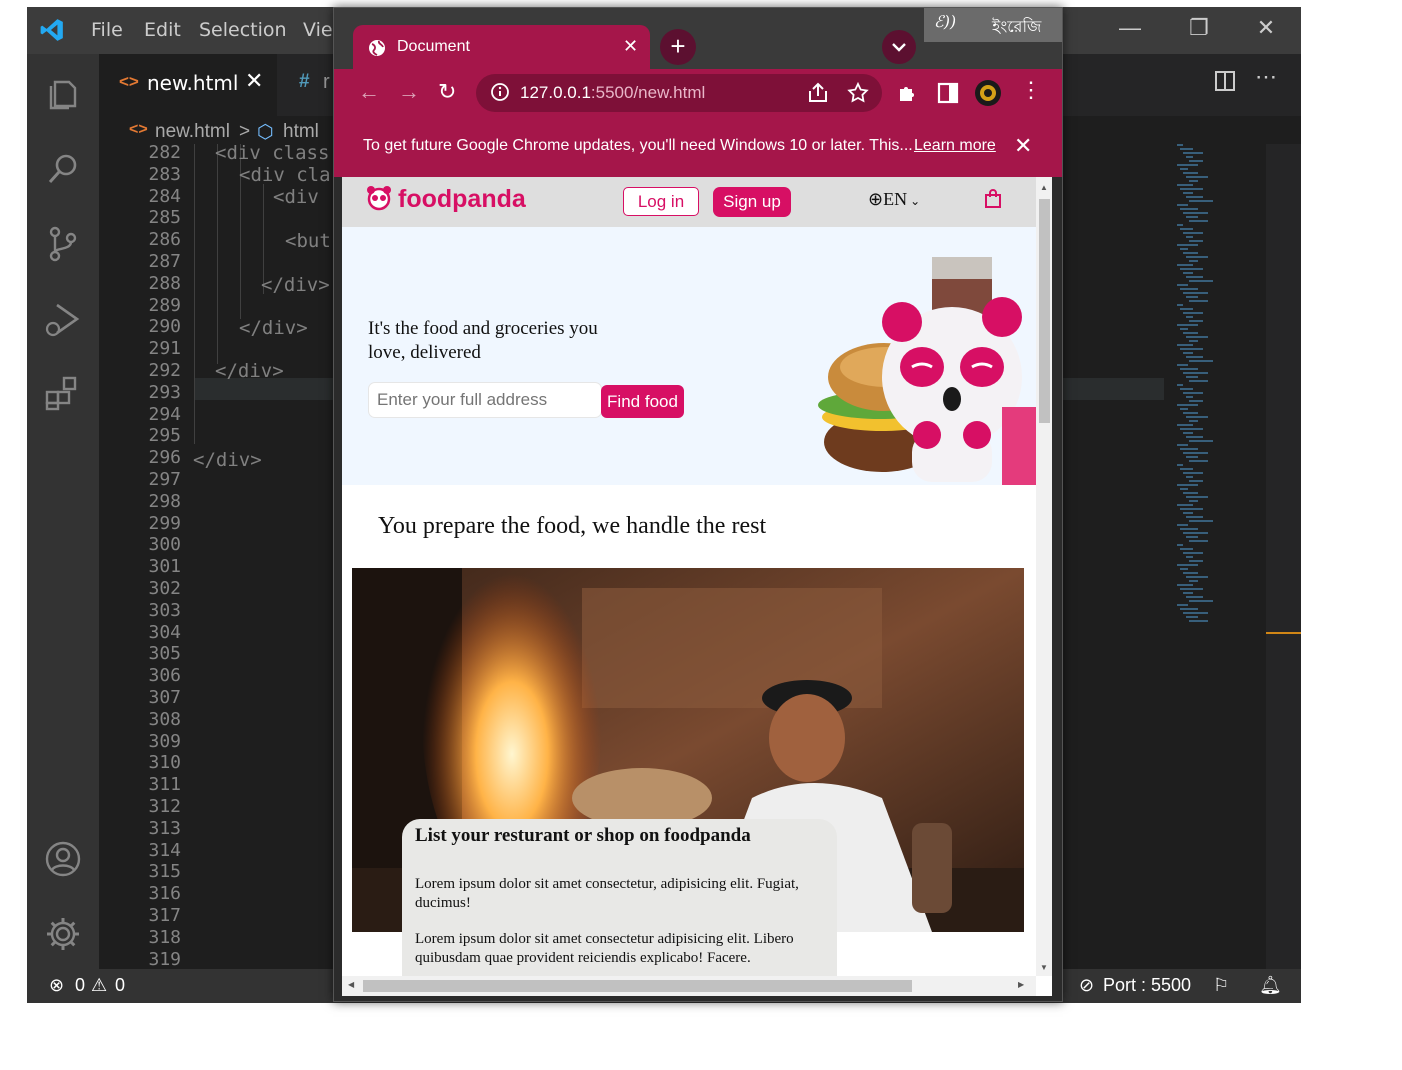 Image resolution: width=1402 pixels, height=1070 pixels. Describe the element at coordinates (369, 92) in the screenshot. I see `back-arrow-icon: ←` at that location.